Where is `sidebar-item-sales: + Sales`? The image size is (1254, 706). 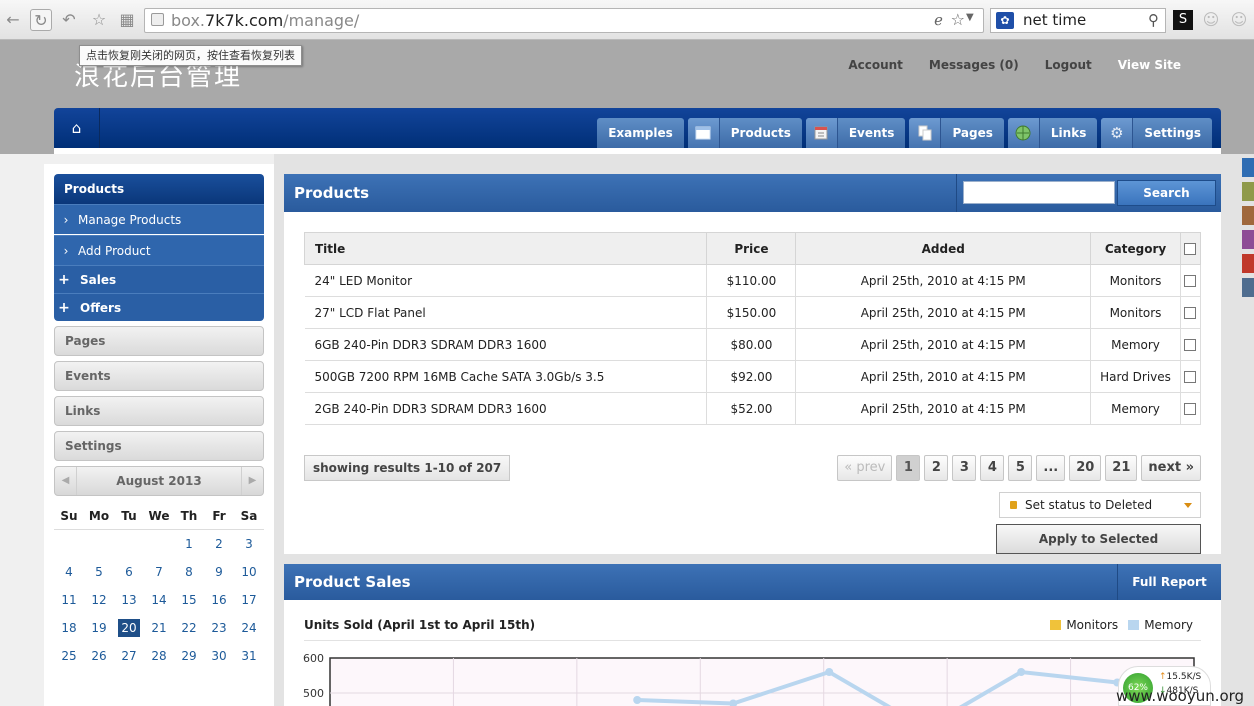 sidebar-item-sales: + Sales is located at coordinates (159, 279).